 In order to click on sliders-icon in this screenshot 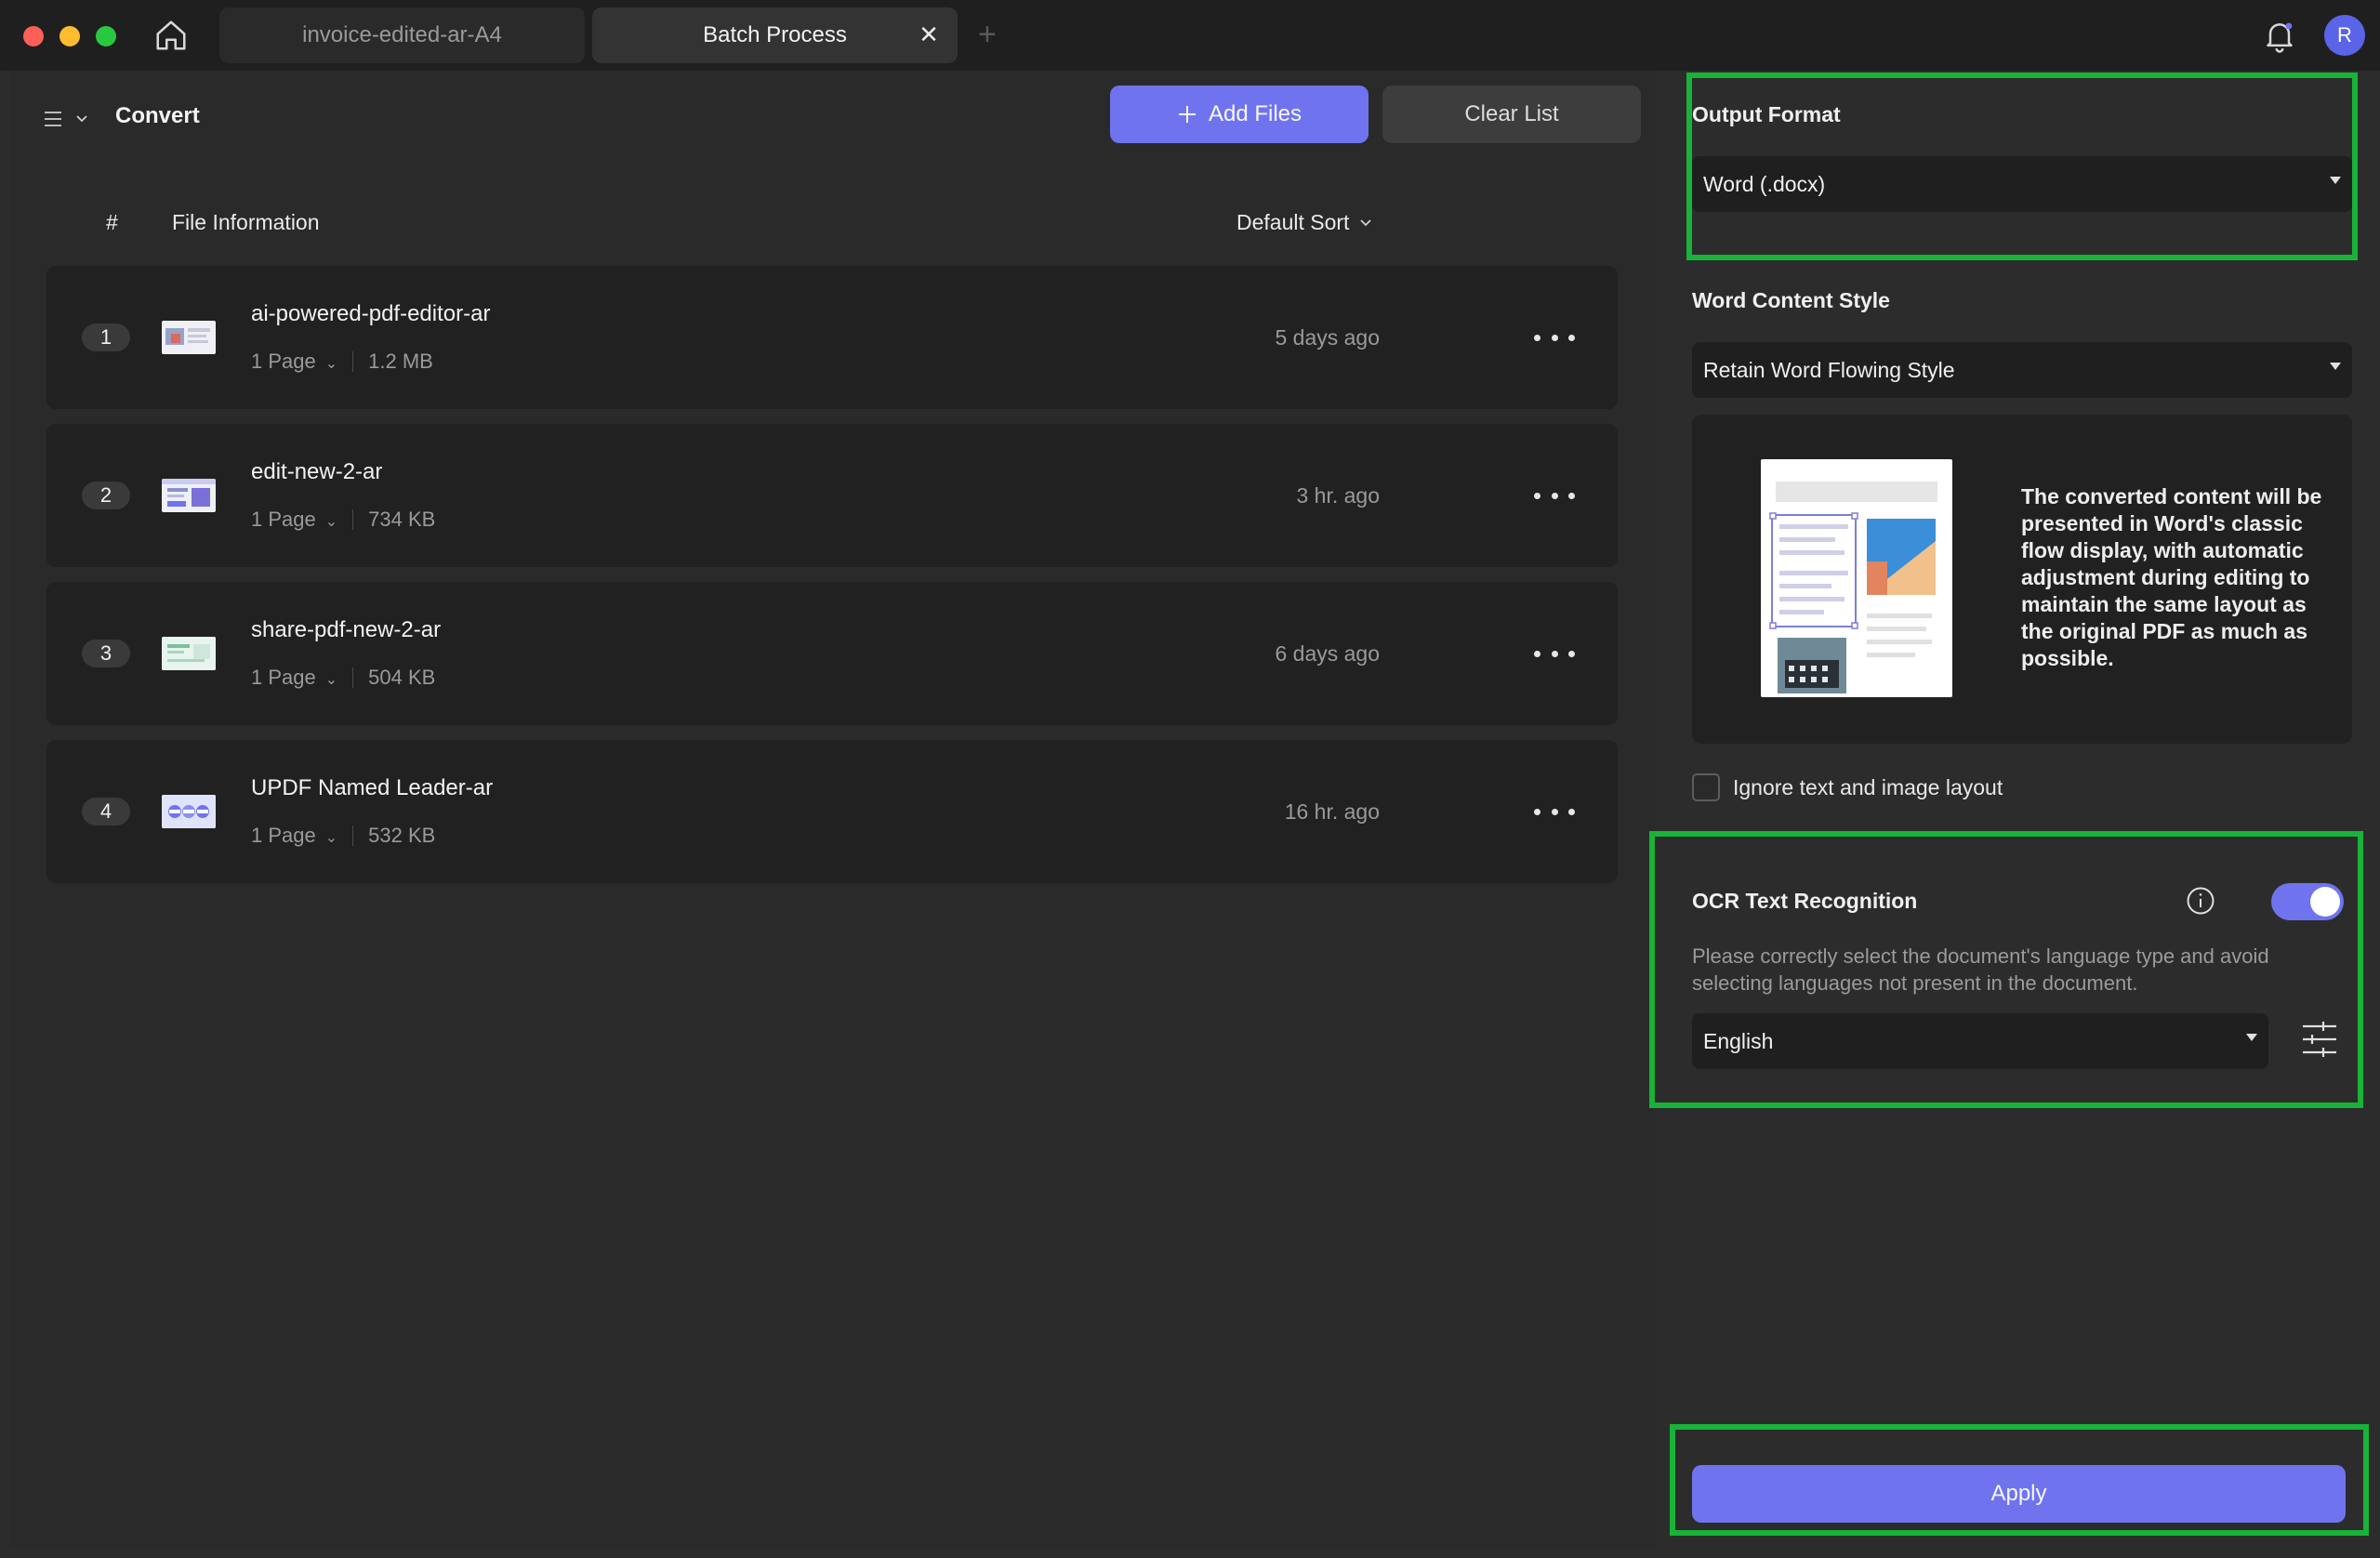, I will do `click(2319, 1039)`.